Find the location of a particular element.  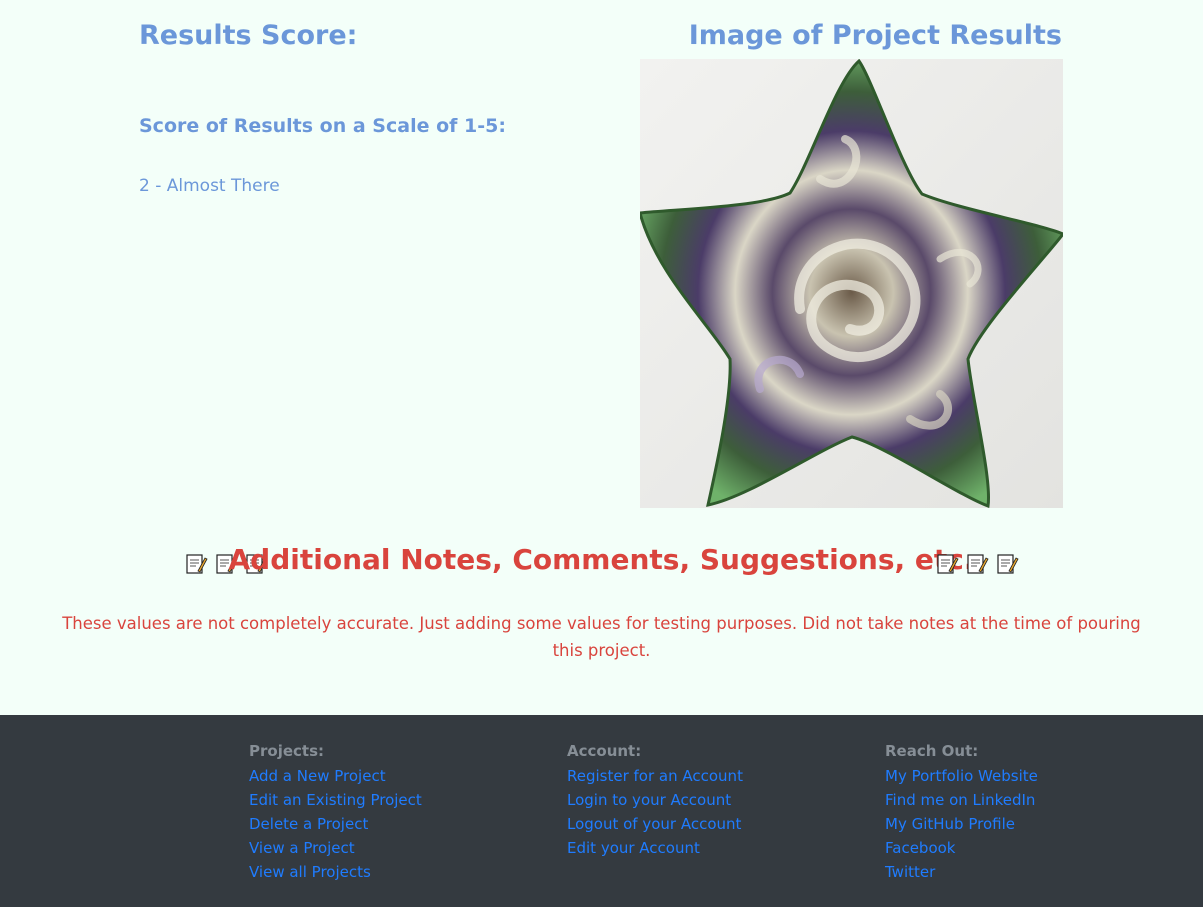

delete-project-link: Delete a Project is located at coordinates (308, 824).